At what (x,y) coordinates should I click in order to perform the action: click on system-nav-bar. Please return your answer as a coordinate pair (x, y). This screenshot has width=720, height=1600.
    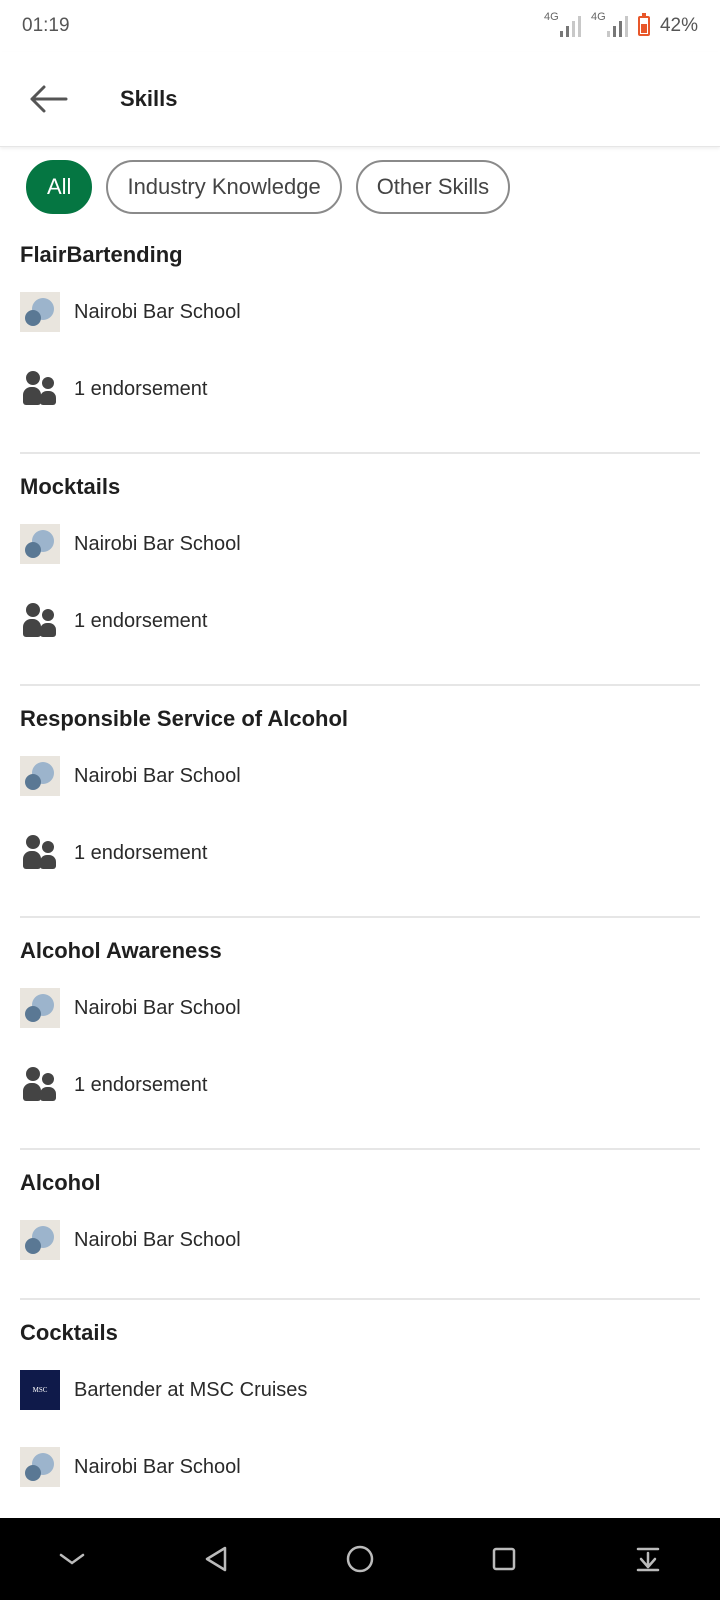
    Looking at the image, I should click on (360, 1559).